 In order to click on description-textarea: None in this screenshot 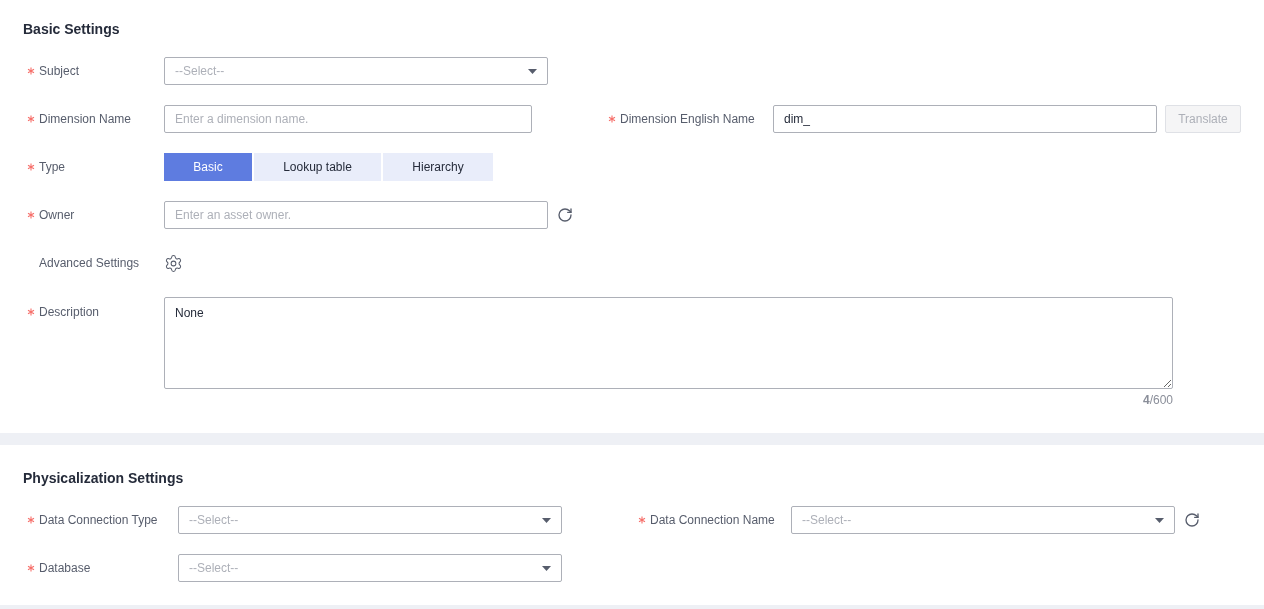, I will do `click(668, 343)`.